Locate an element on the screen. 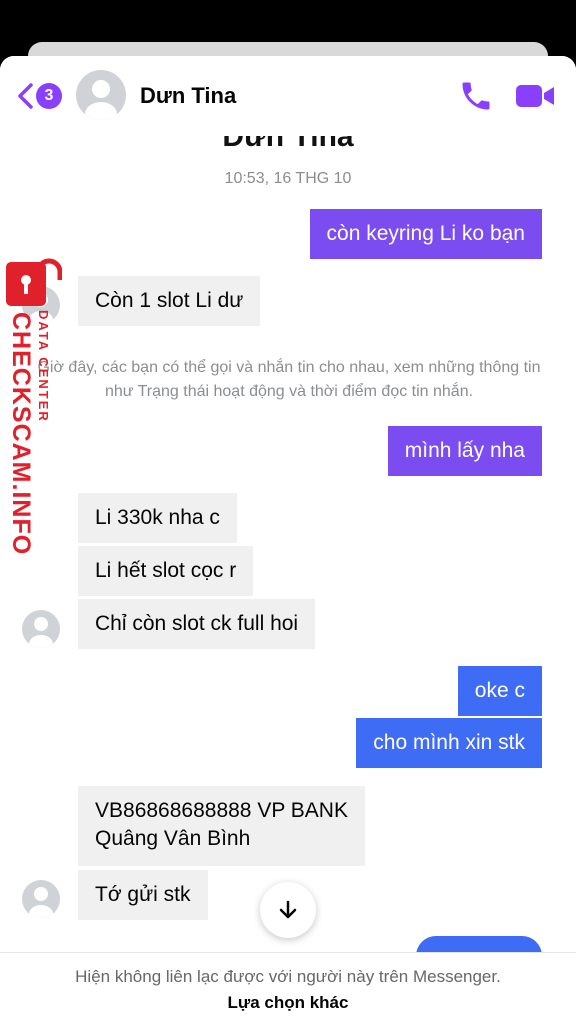 The image size is (576, 1024). message-outgoing: còn keyring Li ko bạn is located at coordinates (425, 234).